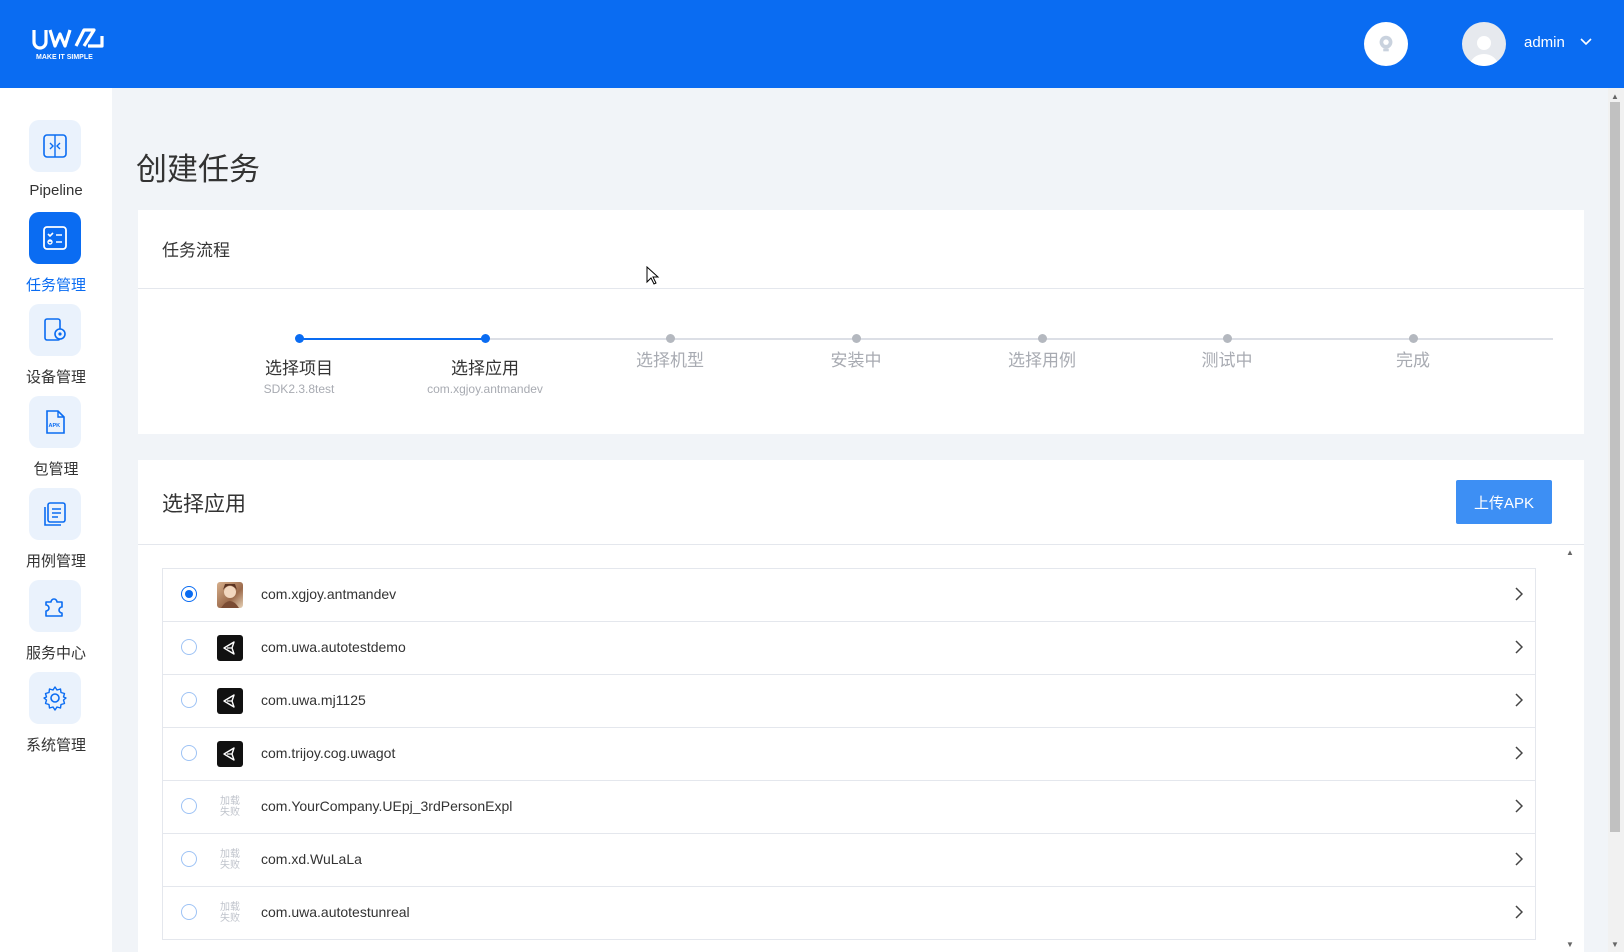 This screenshot has width=1624, height=952. I want to click on package-name: com.YourCompany.UEpj_3rdPersonExpl, so click(387, 806).